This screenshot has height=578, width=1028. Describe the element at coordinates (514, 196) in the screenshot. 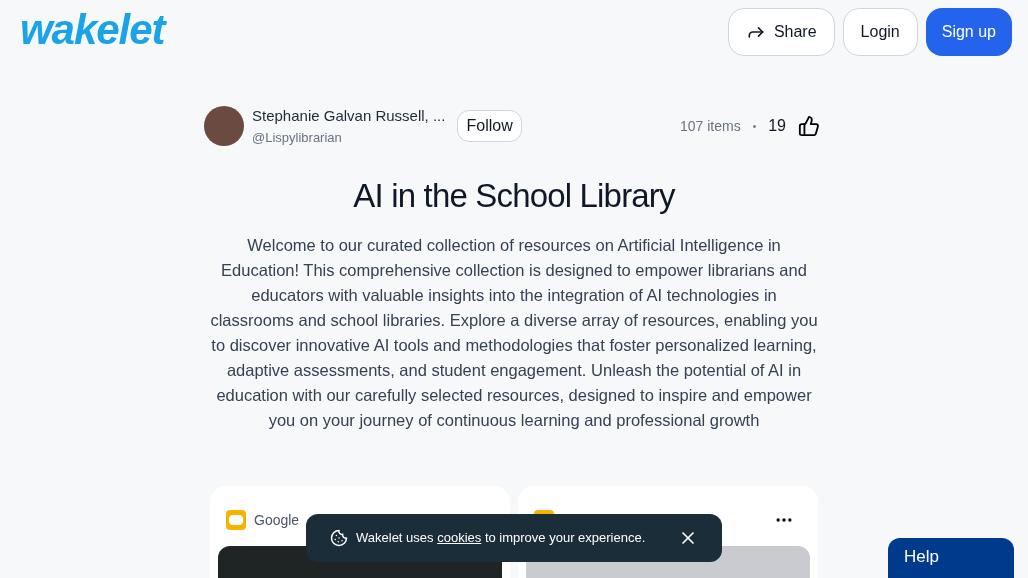

I see `collection-title: AI in the School Library` at that location.